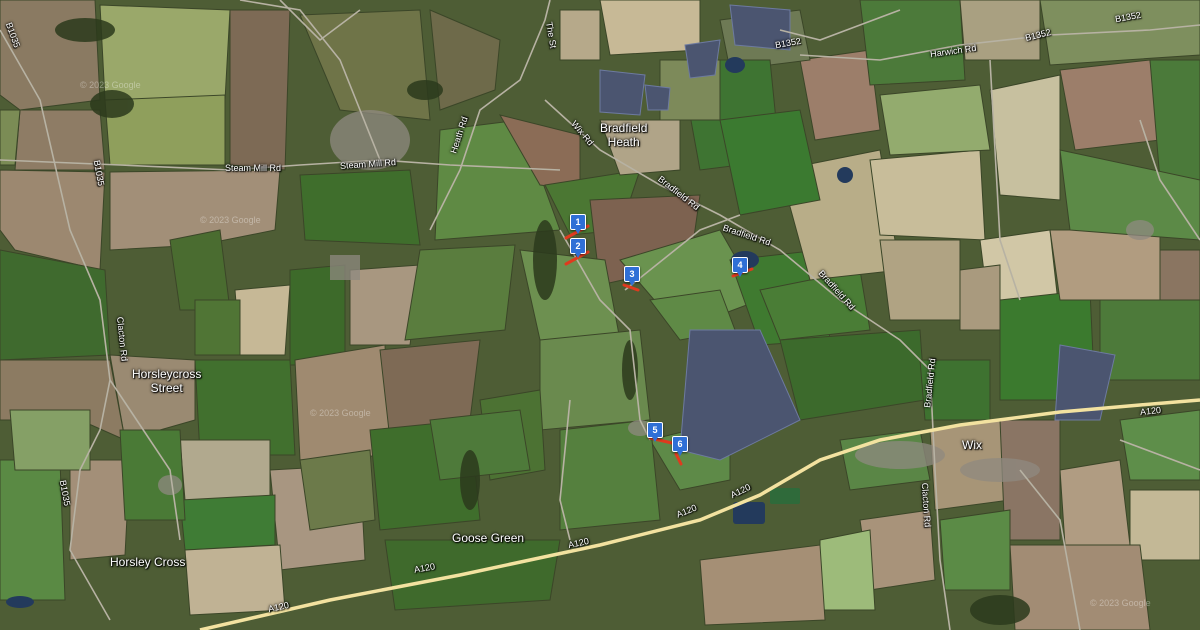 The image size is (1200, 630). I want to click on map-marker-6: 6, so click(680, 446).